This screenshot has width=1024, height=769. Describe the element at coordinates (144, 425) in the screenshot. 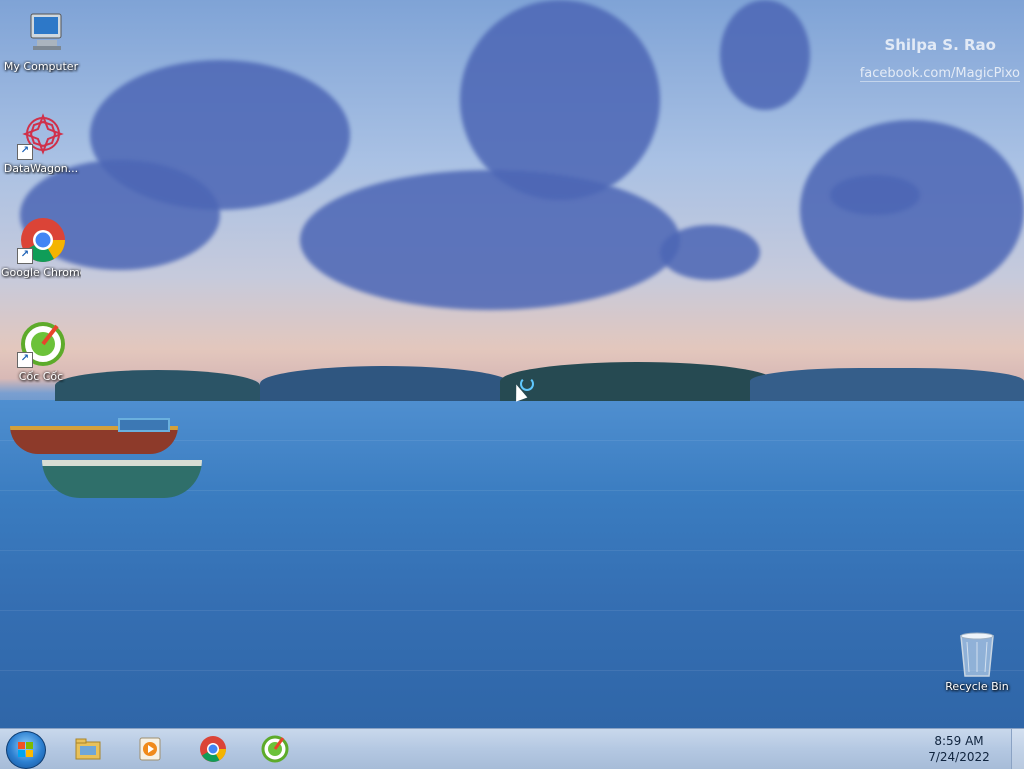

I see `boat-cabin` at that location.